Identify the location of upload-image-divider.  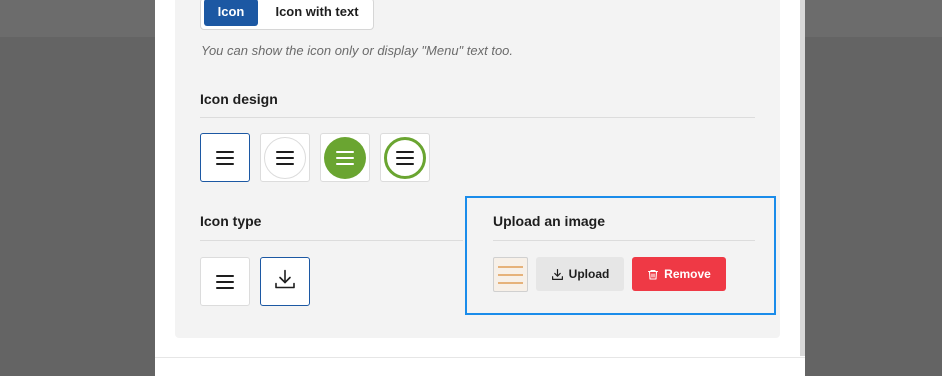
(624, 240).